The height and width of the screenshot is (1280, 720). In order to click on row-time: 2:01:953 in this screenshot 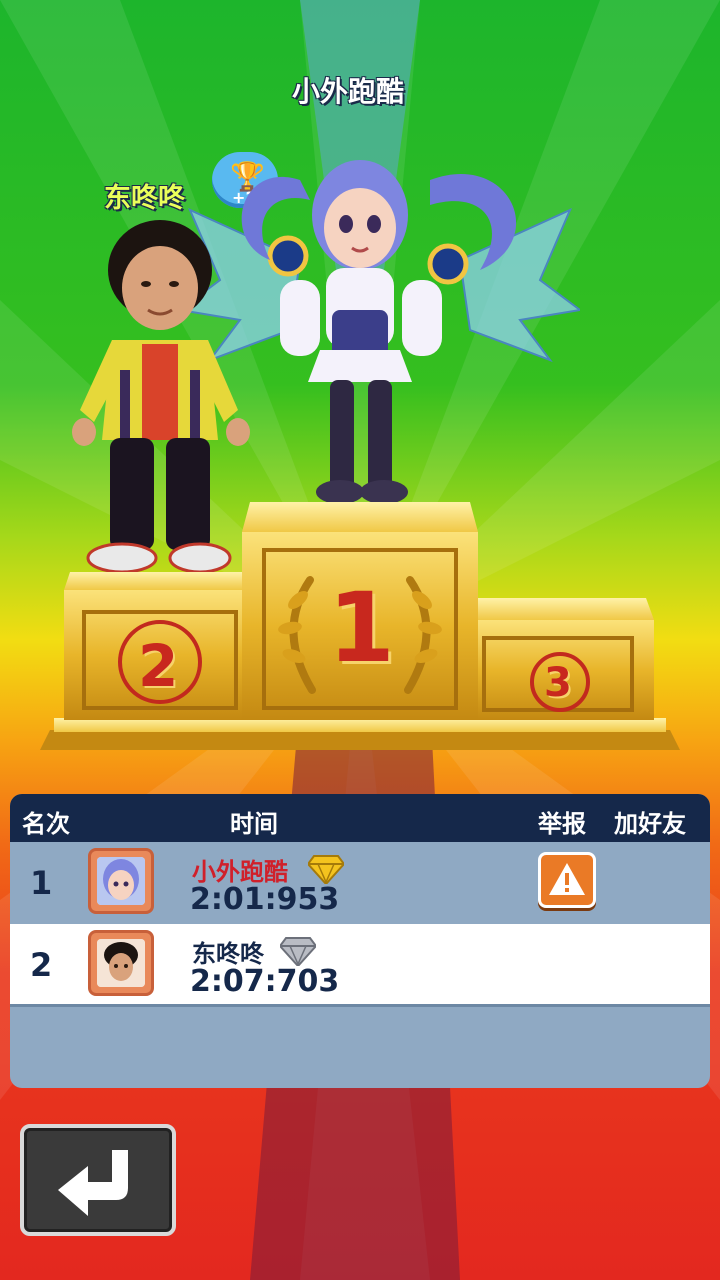, I will do `click(265, 899)`.